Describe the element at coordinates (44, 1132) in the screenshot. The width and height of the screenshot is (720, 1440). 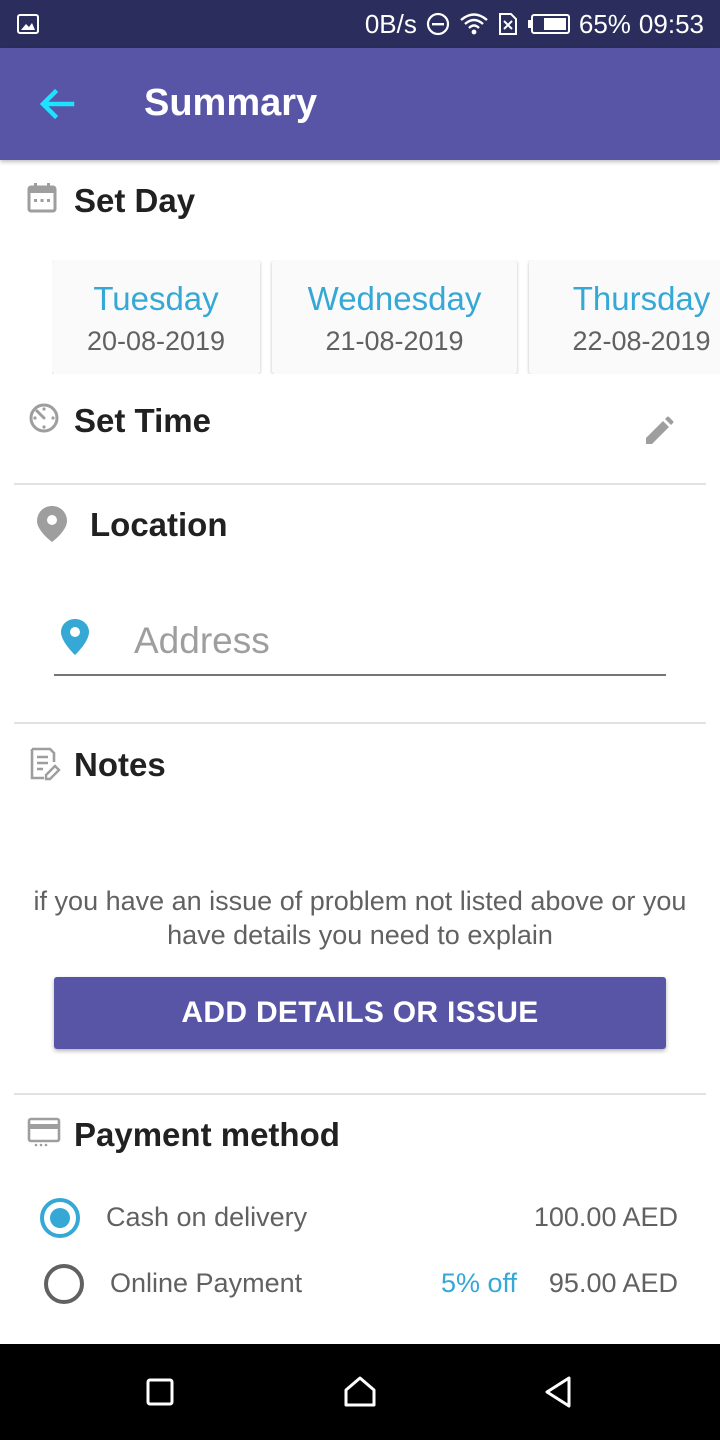
I see `credit-card-icon` at that location.